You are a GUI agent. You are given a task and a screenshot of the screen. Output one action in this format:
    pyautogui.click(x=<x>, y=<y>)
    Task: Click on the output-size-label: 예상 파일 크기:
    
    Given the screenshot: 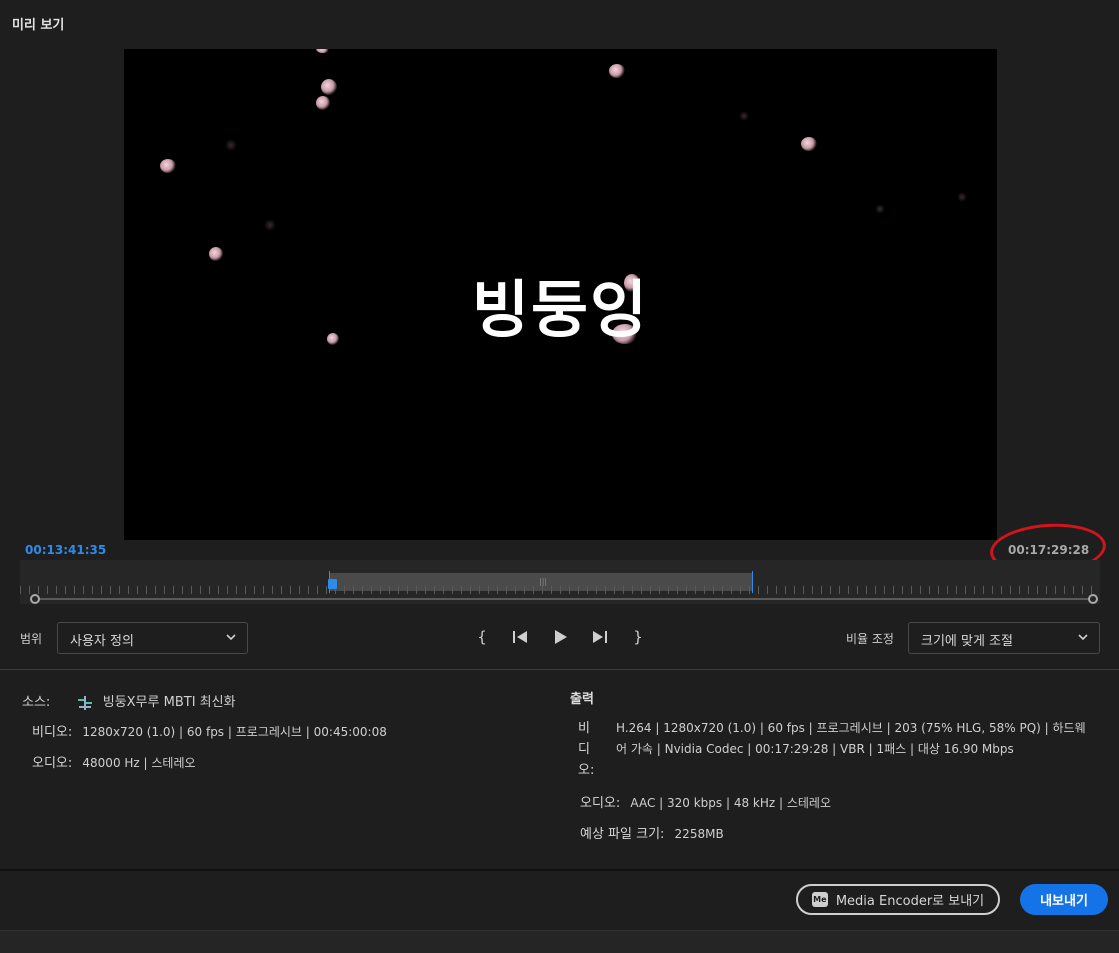 What is the action you would take?
    pyautogui.click(x=622, y=834)
    